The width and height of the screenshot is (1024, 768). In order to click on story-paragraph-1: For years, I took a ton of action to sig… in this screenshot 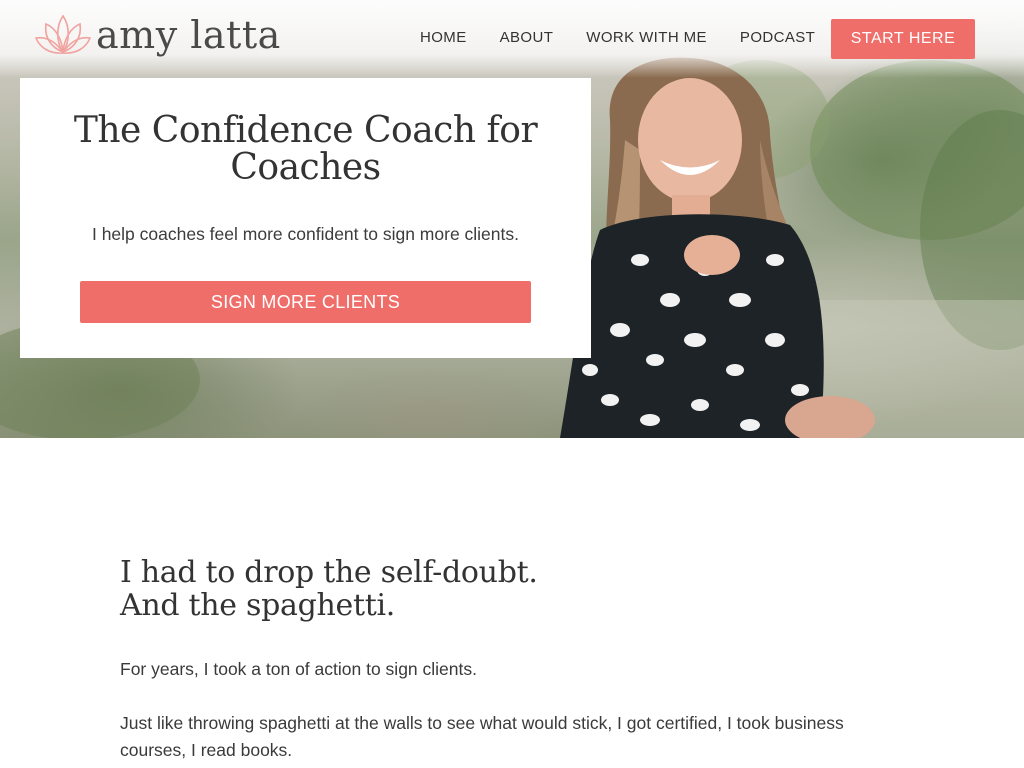, I will do `click(298, 669)`.